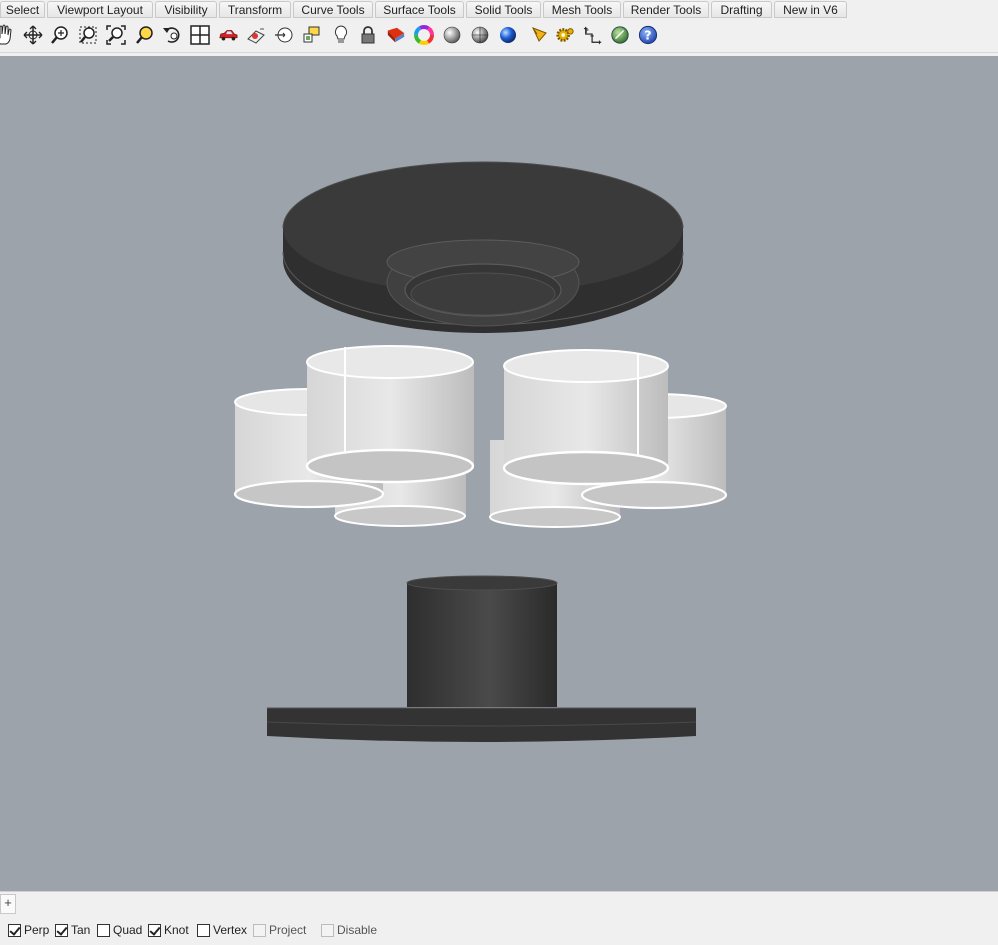  I want to click on osnap-project: Project, so click(279, 930).